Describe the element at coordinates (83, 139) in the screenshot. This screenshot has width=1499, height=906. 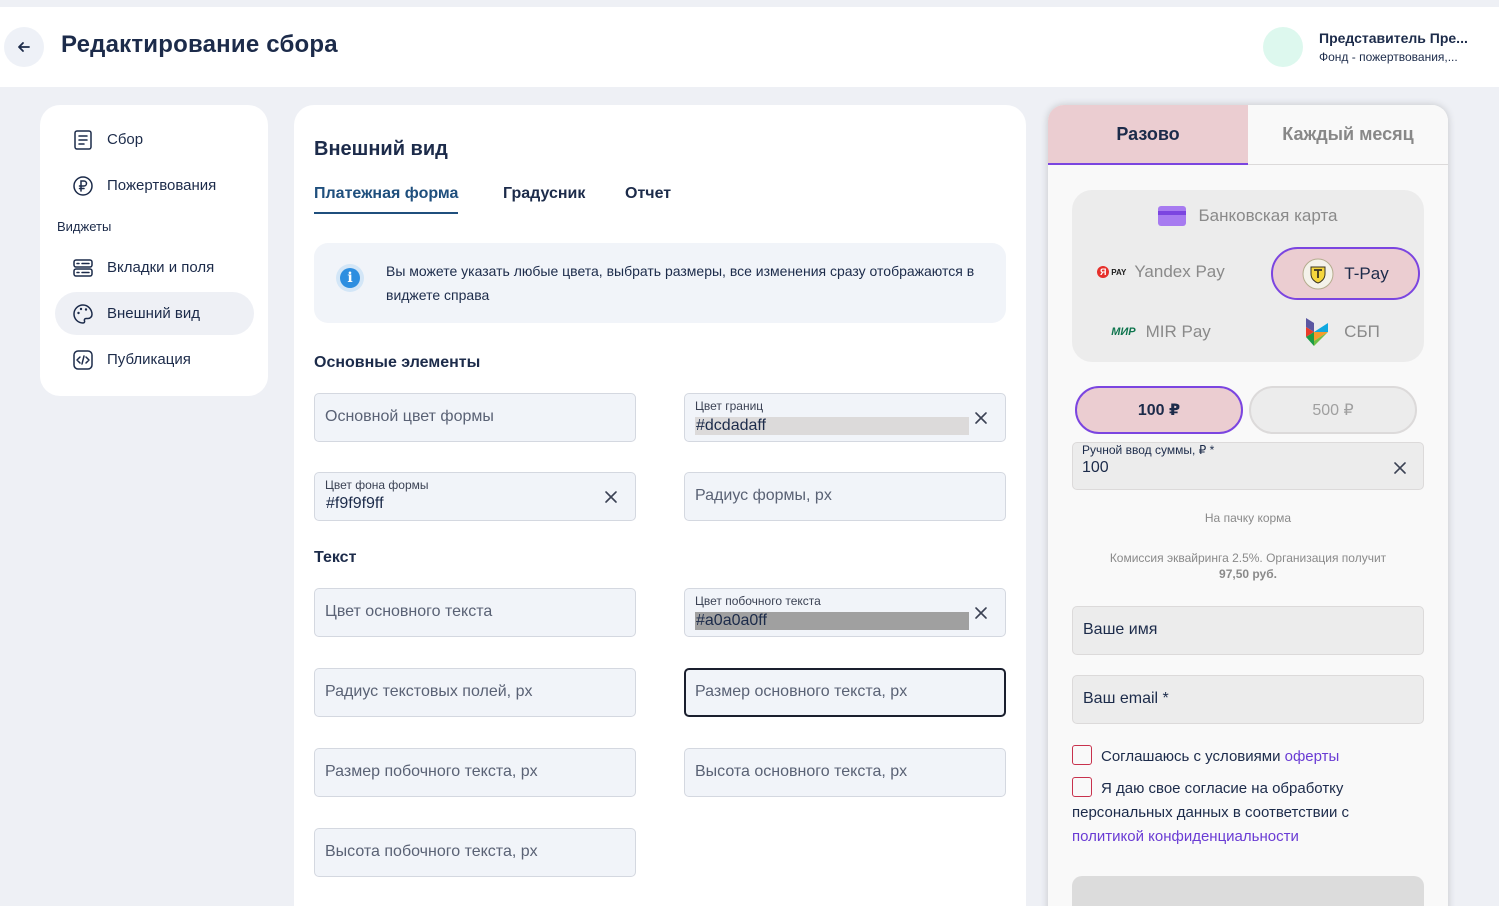
I see `receipt-icon` at that location.